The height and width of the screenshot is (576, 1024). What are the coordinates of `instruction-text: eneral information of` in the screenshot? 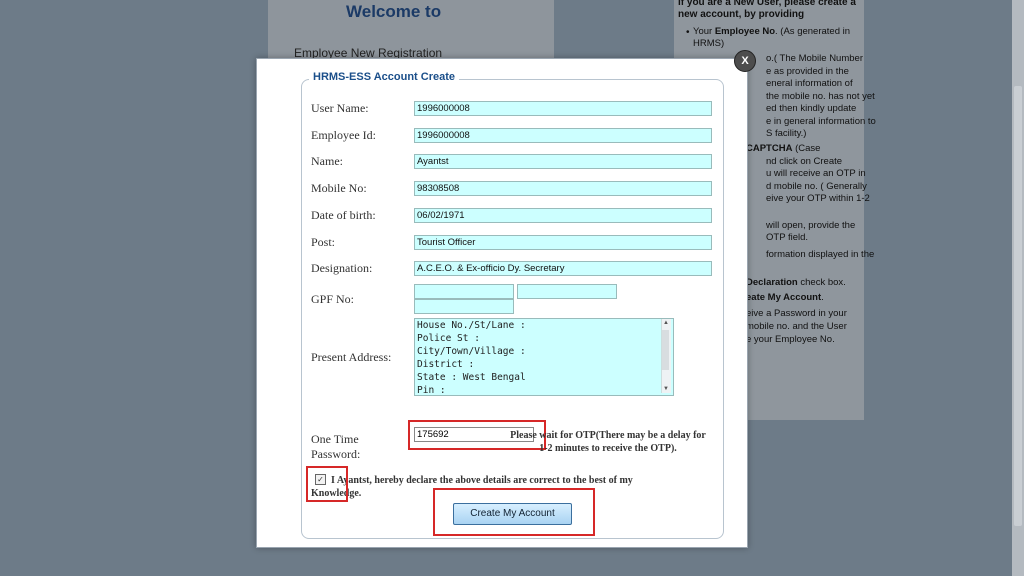 It's located at (809, 83).